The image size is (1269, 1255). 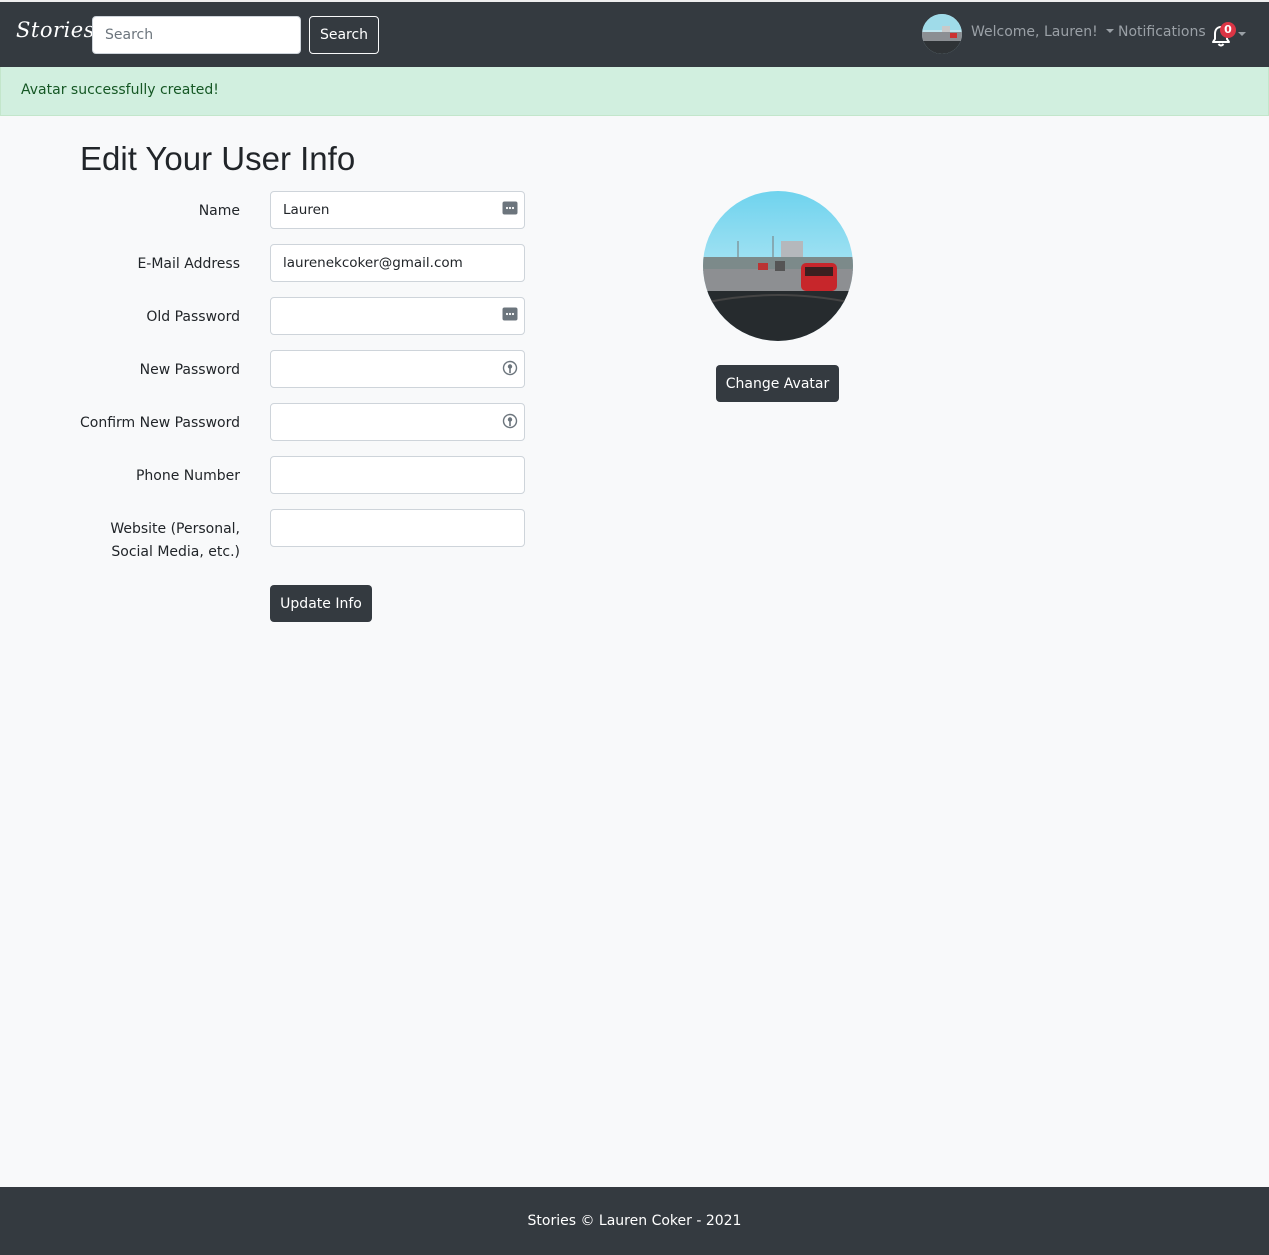 I want to click on name-label: Name, so click(x=219, y=211).